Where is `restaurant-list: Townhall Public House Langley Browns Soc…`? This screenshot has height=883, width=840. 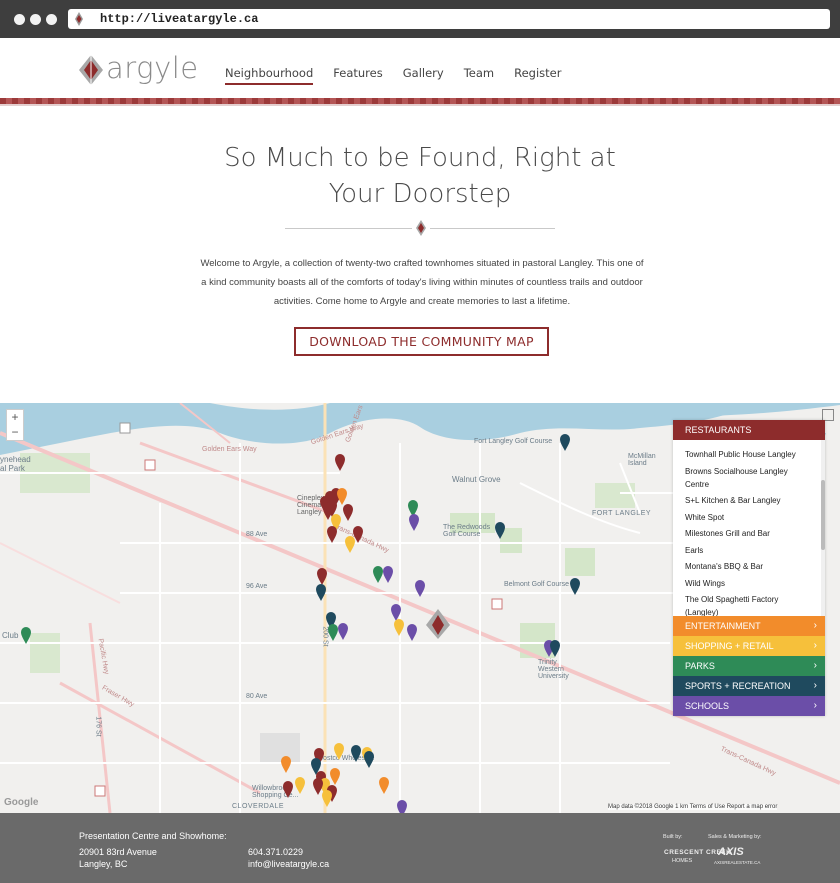 restaurant-list: Townhall Public House Langley Browns Soc… is located at coordinates (746, 530).